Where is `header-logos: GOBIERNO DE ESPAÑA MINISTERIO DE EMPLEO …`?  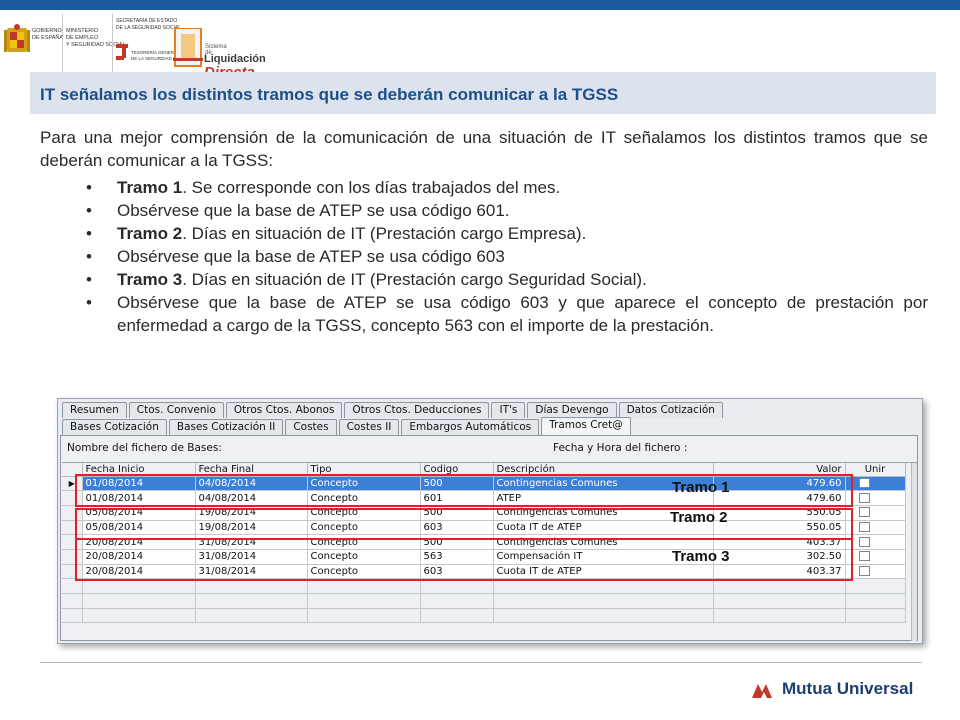 header-logos: GOBIERNO DE ESPAÑA MINISTERIO DE EMPLEO … is located at coordinates (133, 47).